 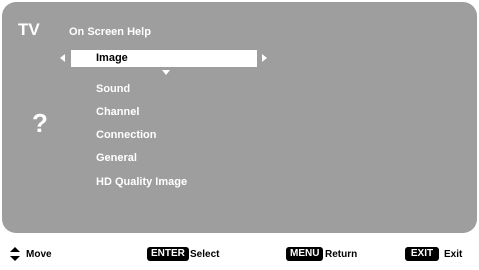 I want to click on menu-item-label: Image, so click(x=112, y=58).